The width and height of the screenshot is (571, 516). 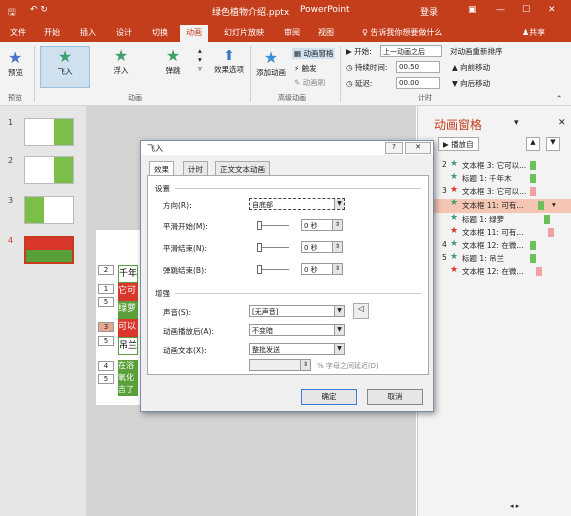 I want to click on delay-input: 00.00, so click(x=418, y=83).